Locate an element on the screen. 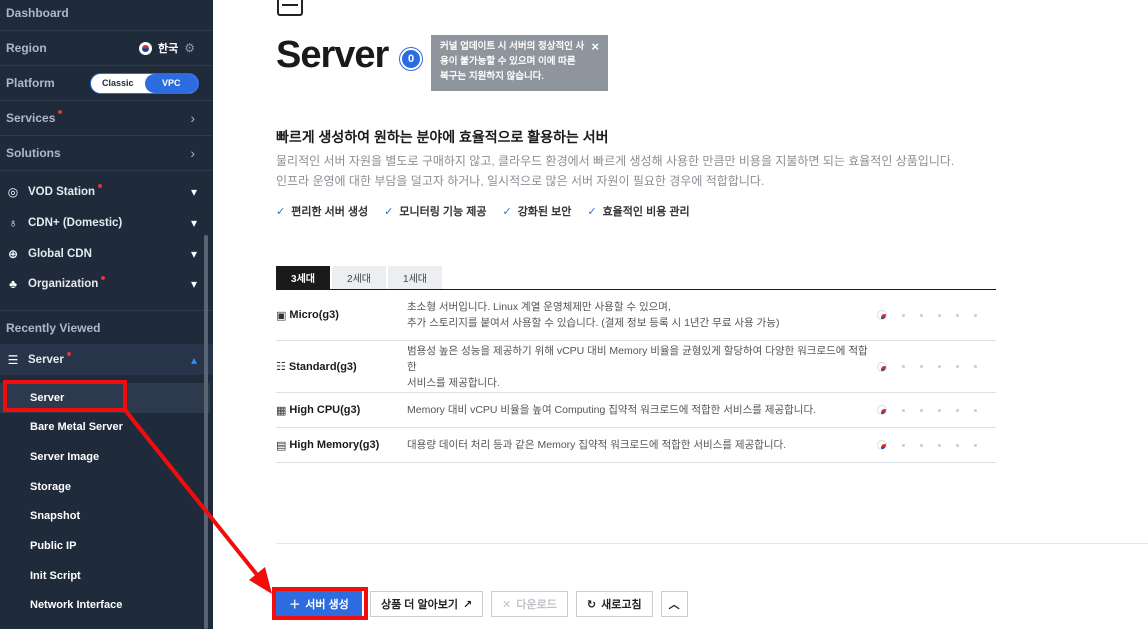 Image resolution: width=1148 pixels, height=629 pixels. annotation-arrow is located at coordinates (197, 501).